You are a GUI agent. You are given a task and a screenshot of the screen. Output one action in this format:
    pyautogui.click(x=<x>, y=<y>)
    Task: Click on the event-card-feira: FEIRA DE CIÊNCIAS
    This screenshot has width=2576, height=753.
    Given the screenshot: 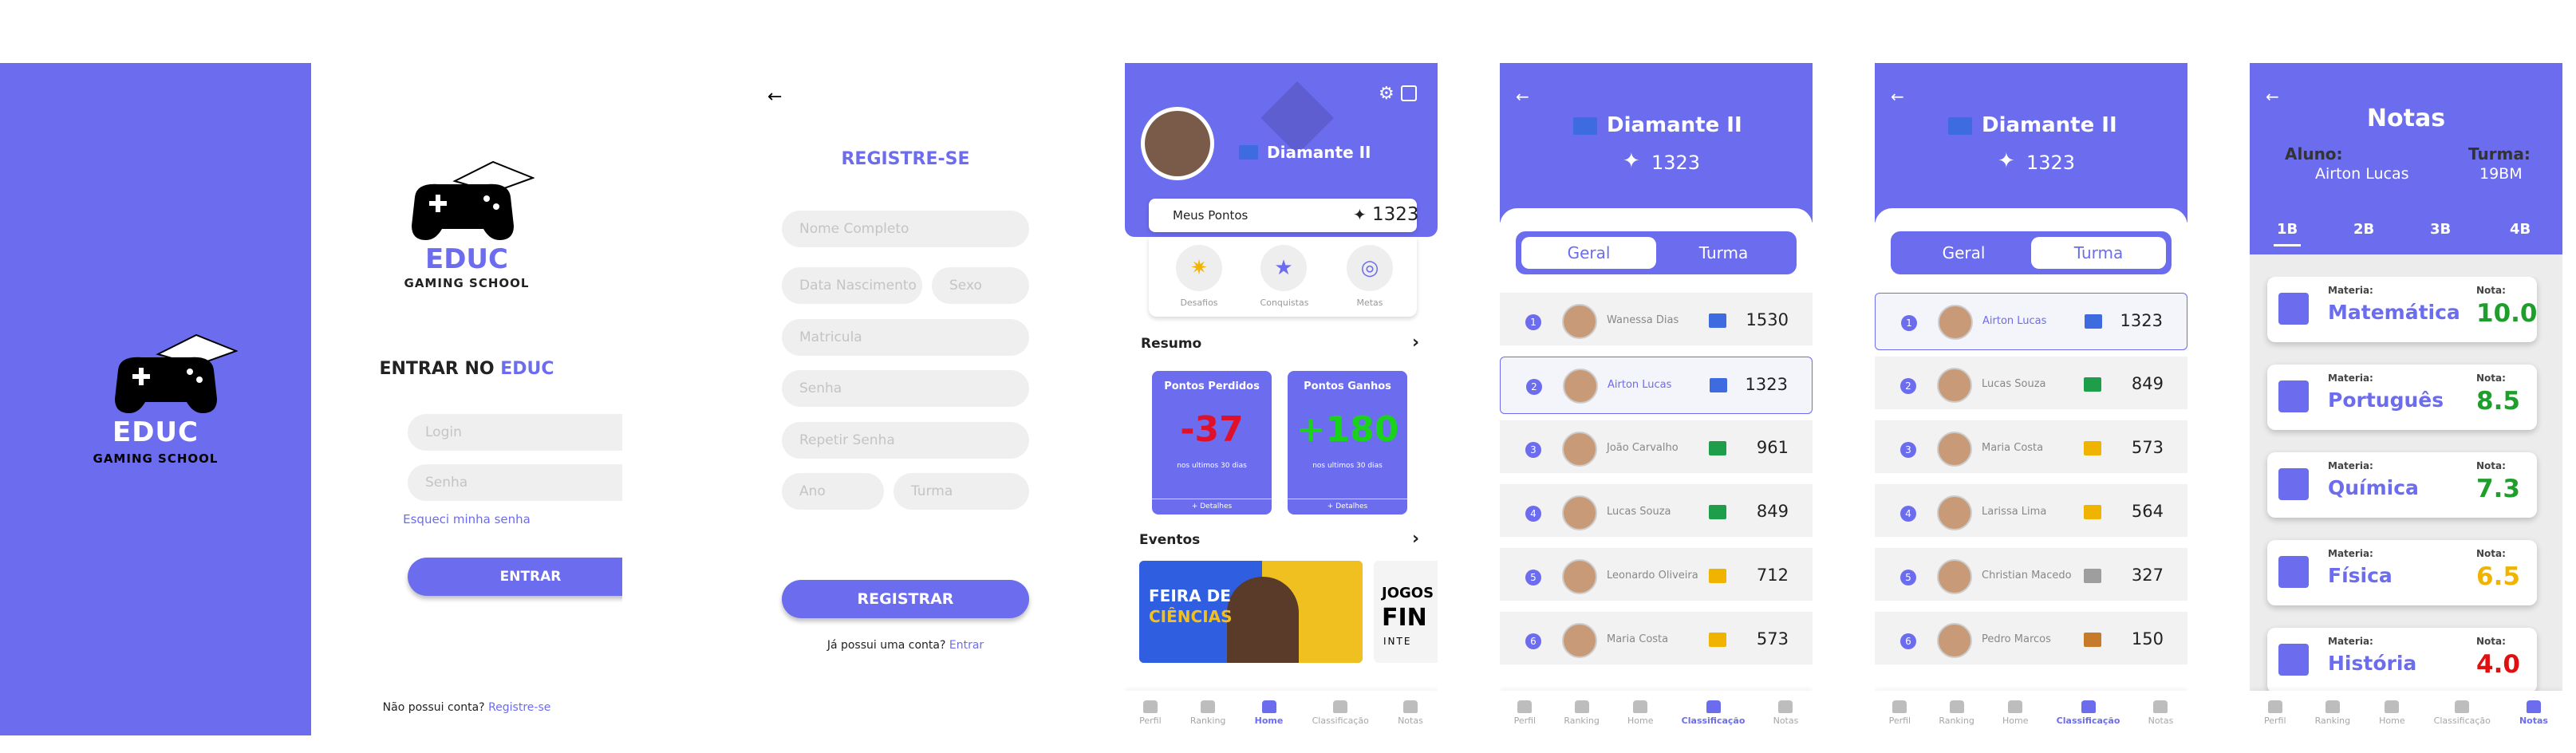 What is the action you would take?
    pyautogui.click(x=1251, y=612)
    